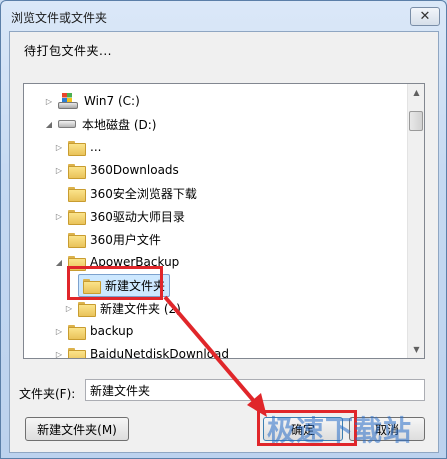  Describe the element at coordinates (244, 285) in the screenshot. I see `tree-item-new-folder-selected: 新建文件夹` at that location.